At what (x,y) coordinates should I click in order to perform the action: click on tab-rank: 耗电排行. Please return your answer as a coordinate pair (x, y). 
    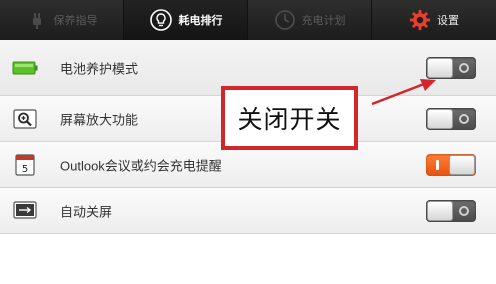
    Looking at the image, I should click on (186, 20).